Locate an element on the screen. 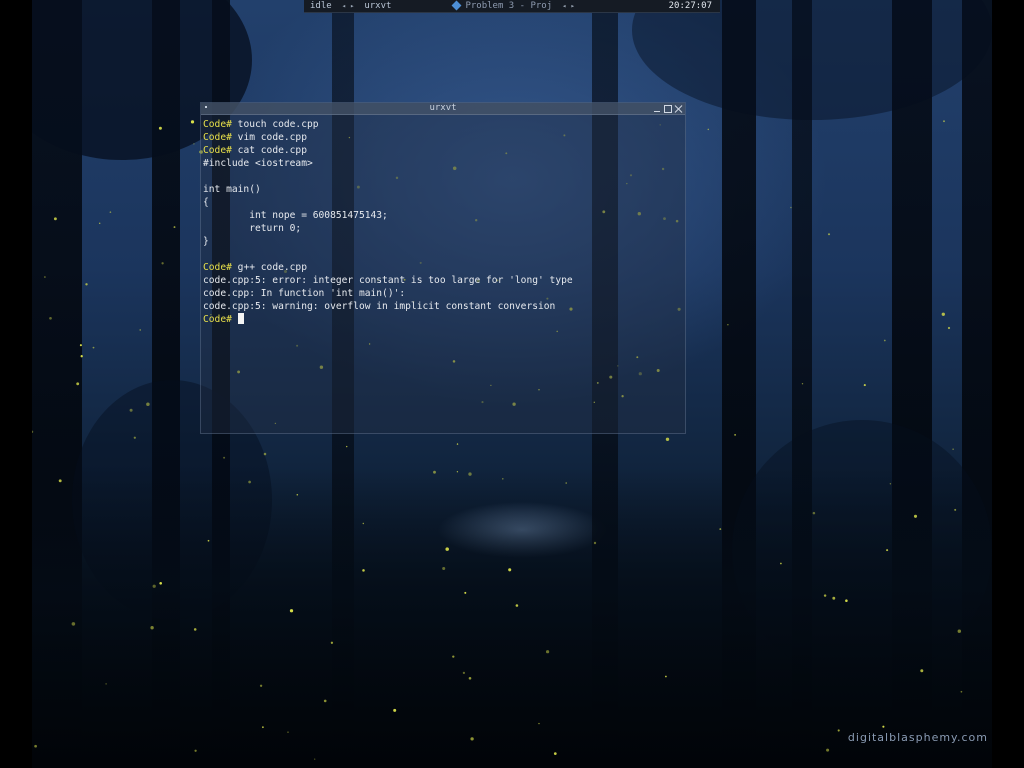 The image size is (1024, 768). terminal-line: int nope = 600851475143; is located at coordinates (444, 215).